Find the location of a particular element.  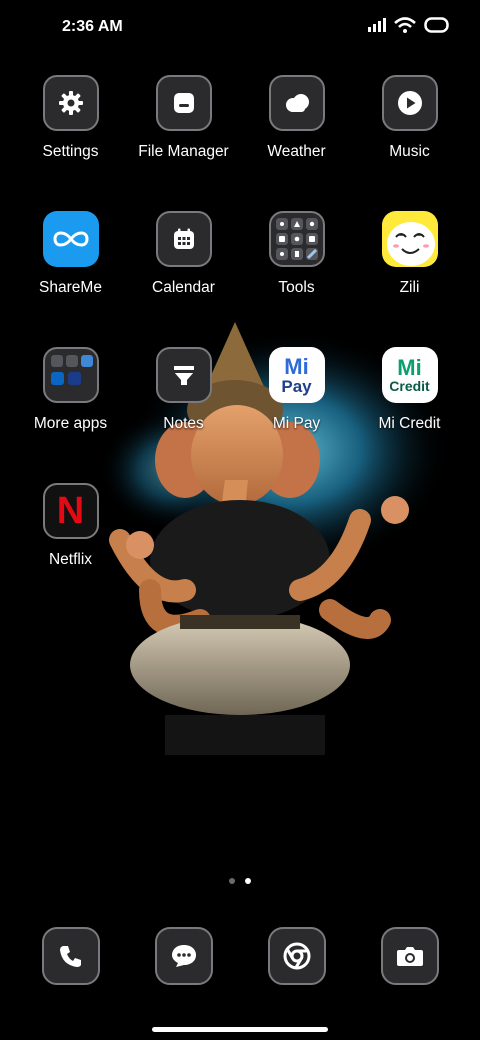

app-label: Notes is located at coordinates (183, 423).